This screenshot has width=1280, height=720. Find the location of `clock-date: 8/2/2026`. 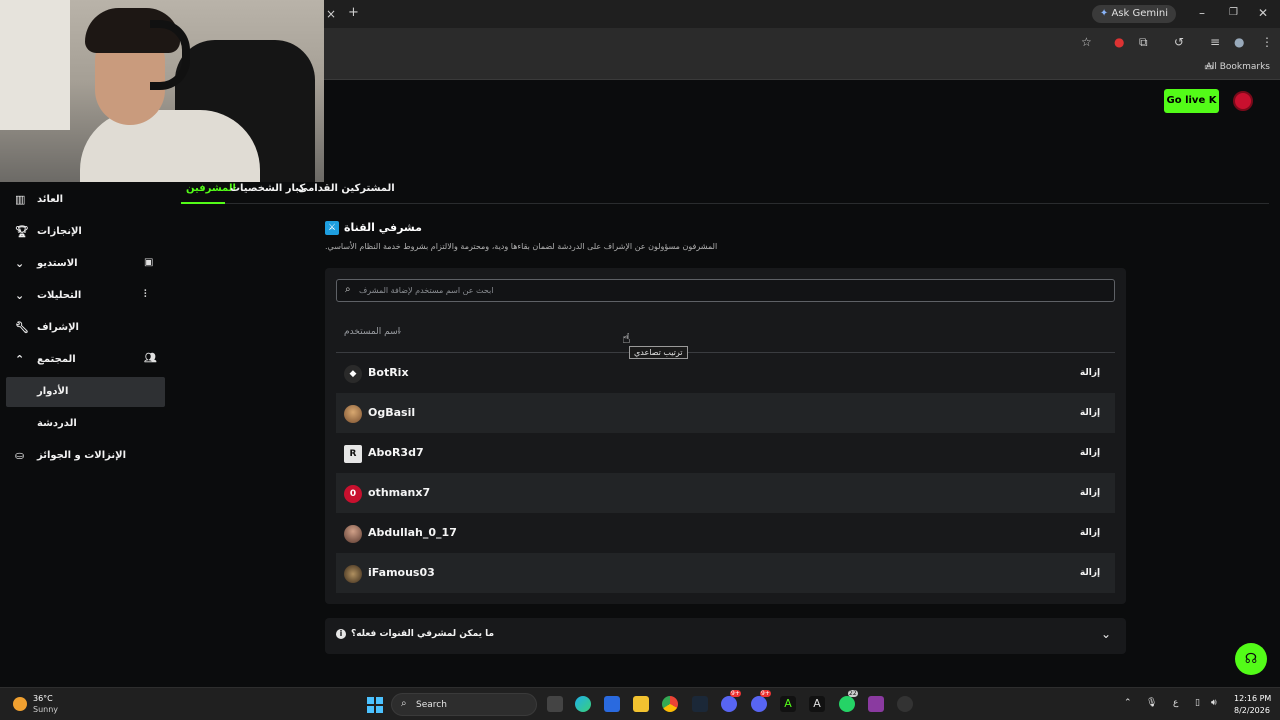

clock-date: 8/2/2026 is located at coordinates (1252, 710).